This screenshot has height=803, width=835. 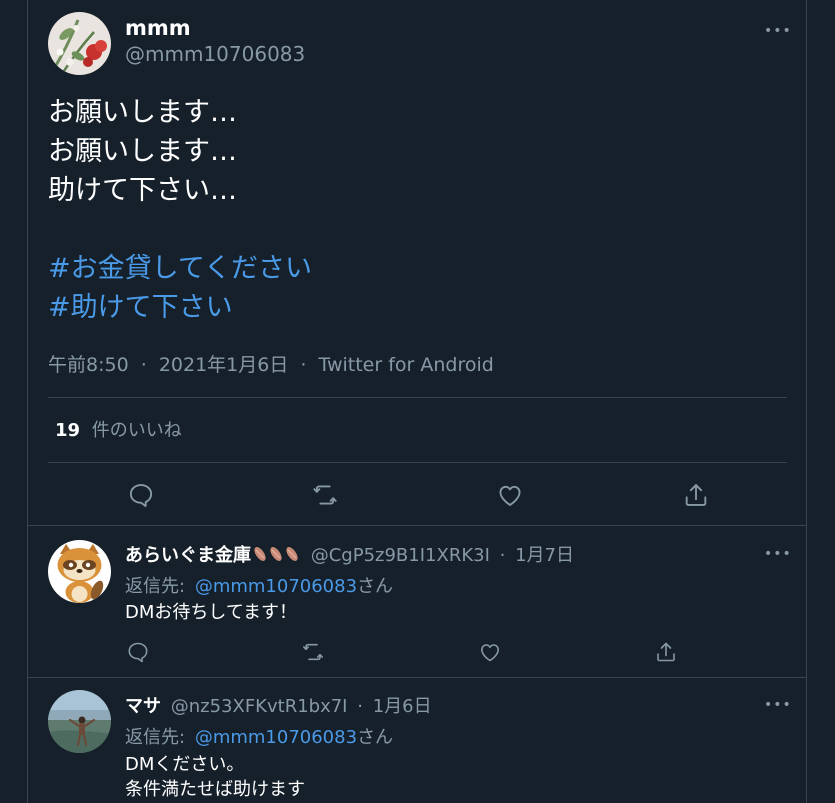 I want to click on reply-display-name: あらいぐま金庫, so click(x=188, y=555).